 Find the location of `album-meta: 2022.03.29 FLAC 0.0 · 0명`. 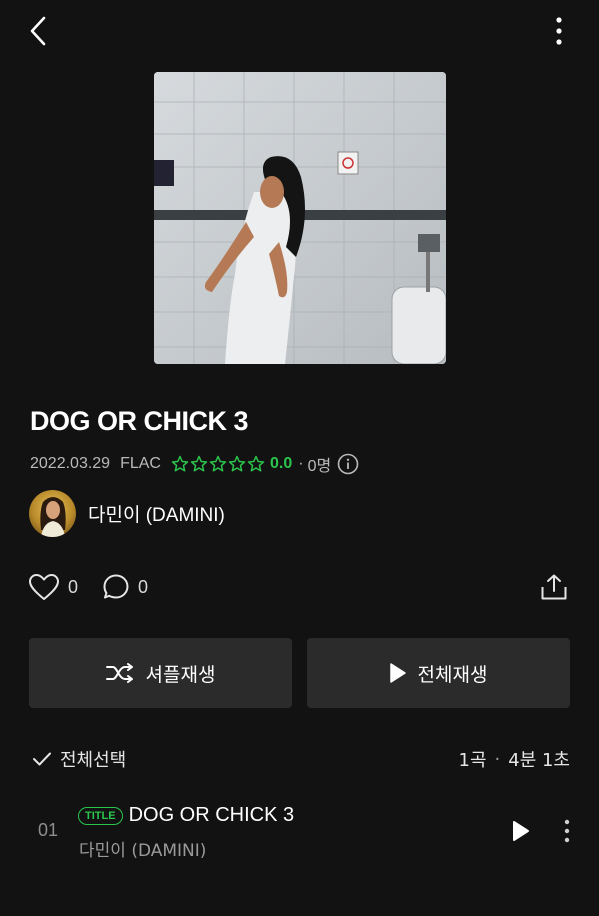

album-meta: 2022.03.29 FLAC 0.0 · 0명 is located at coordinates (194, 464).